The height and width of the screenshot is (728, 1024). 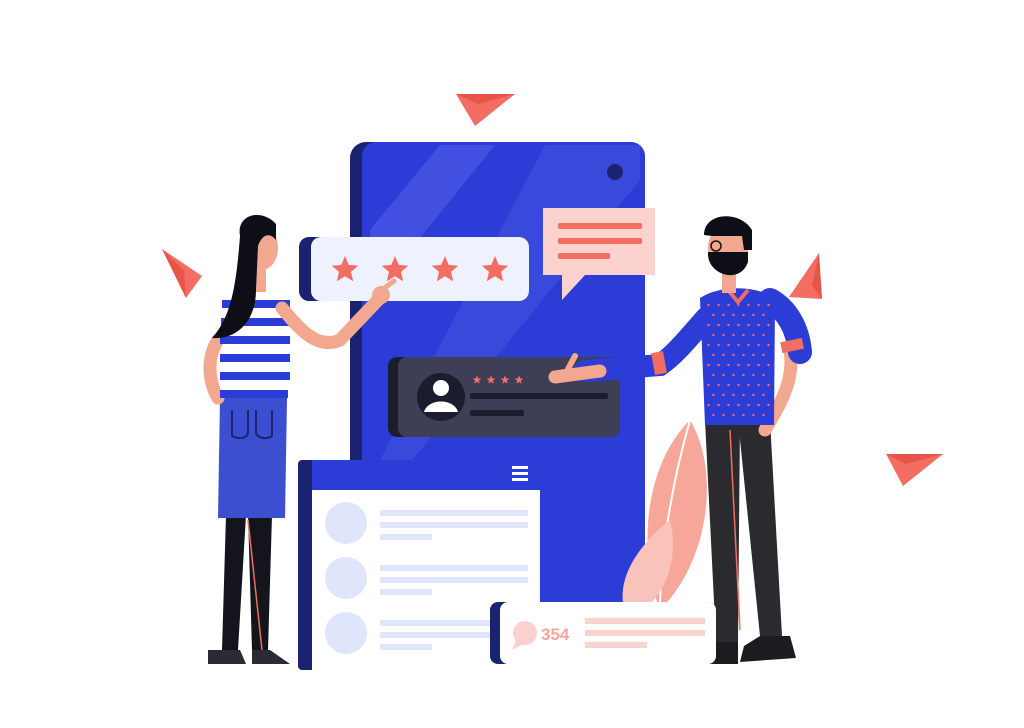 I want to click on user-avatar-icon, so click(x=441, y=397).